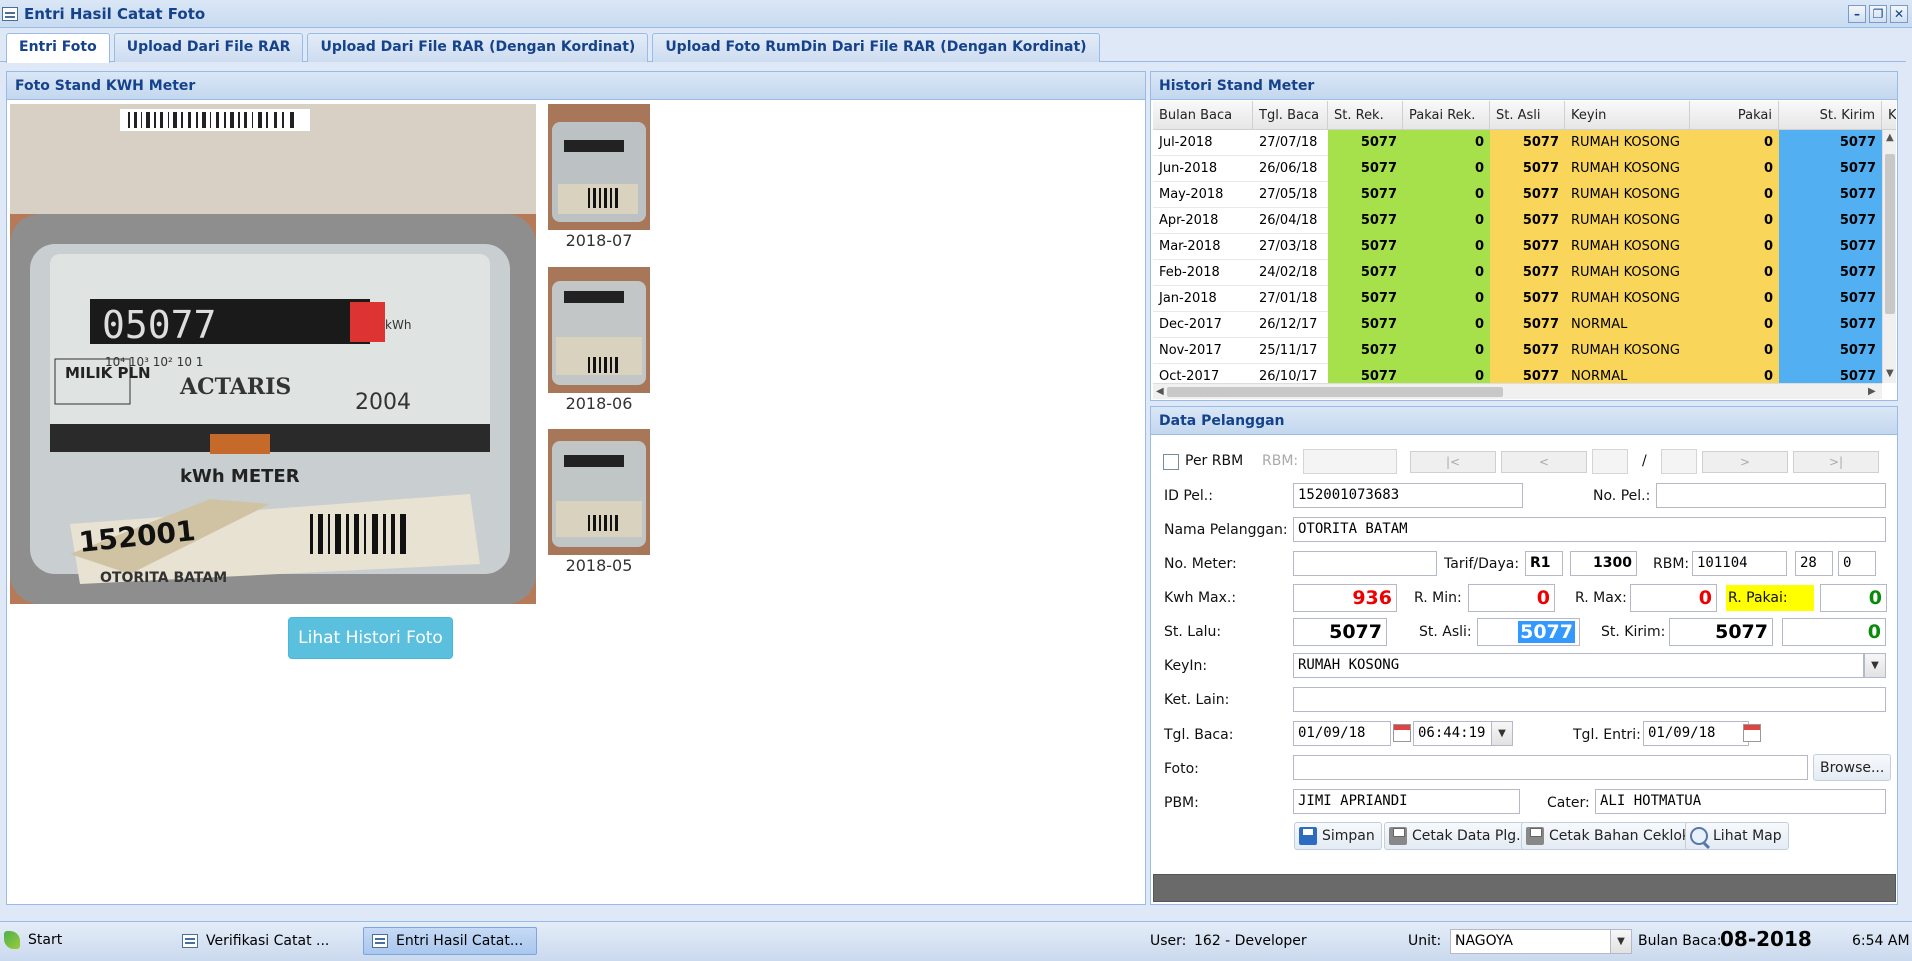  What do you see at coordinates (1203, 115) in the screenshot?
I see `col-bulan-baca: Bulan Baca` at bounding box center [1203, 115].